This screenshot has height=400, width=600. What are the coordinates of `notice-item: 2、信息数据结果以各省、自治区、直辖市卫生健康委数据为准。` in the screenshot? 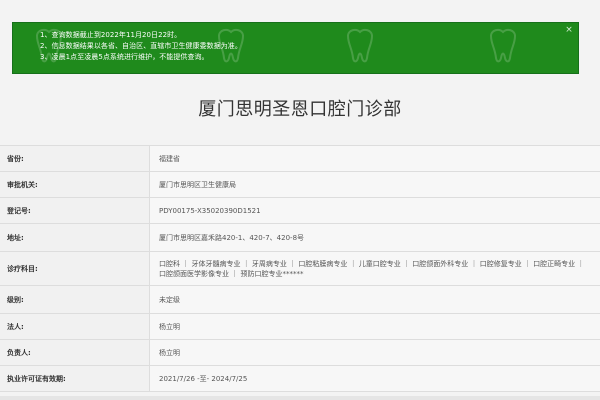 It's located at (141, 46).